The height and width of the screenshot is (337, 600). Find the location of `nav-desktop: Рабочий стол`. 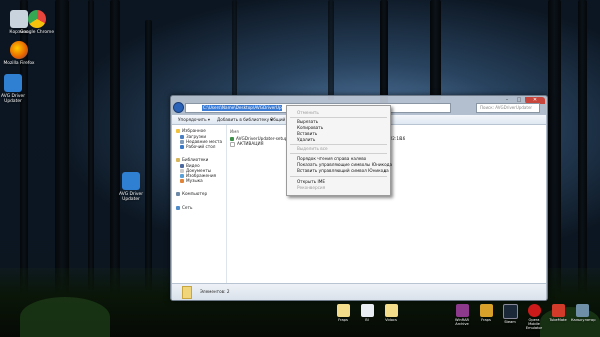

nav-desktop: Рабочий стол is located at coordinates (197, 146).